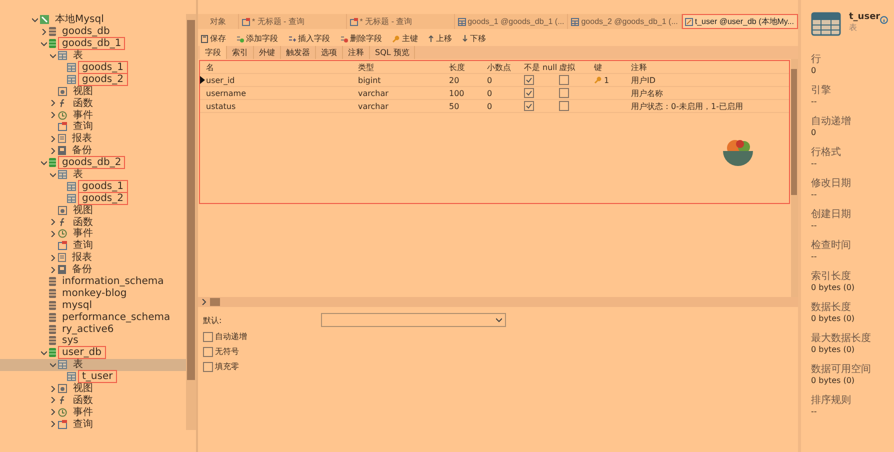  Describe the element at coordinates (213, 52) in the screenshot. I see `tab: 字段` at that location.